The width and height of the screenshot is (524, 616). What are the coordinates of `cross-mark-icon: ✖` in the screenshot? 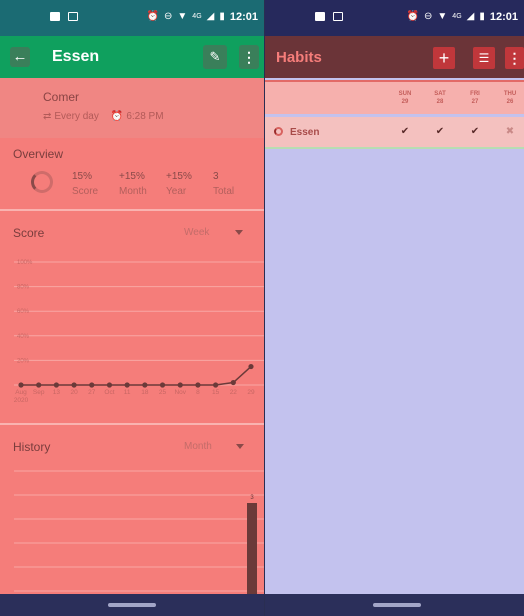 It's located at (510, 131).